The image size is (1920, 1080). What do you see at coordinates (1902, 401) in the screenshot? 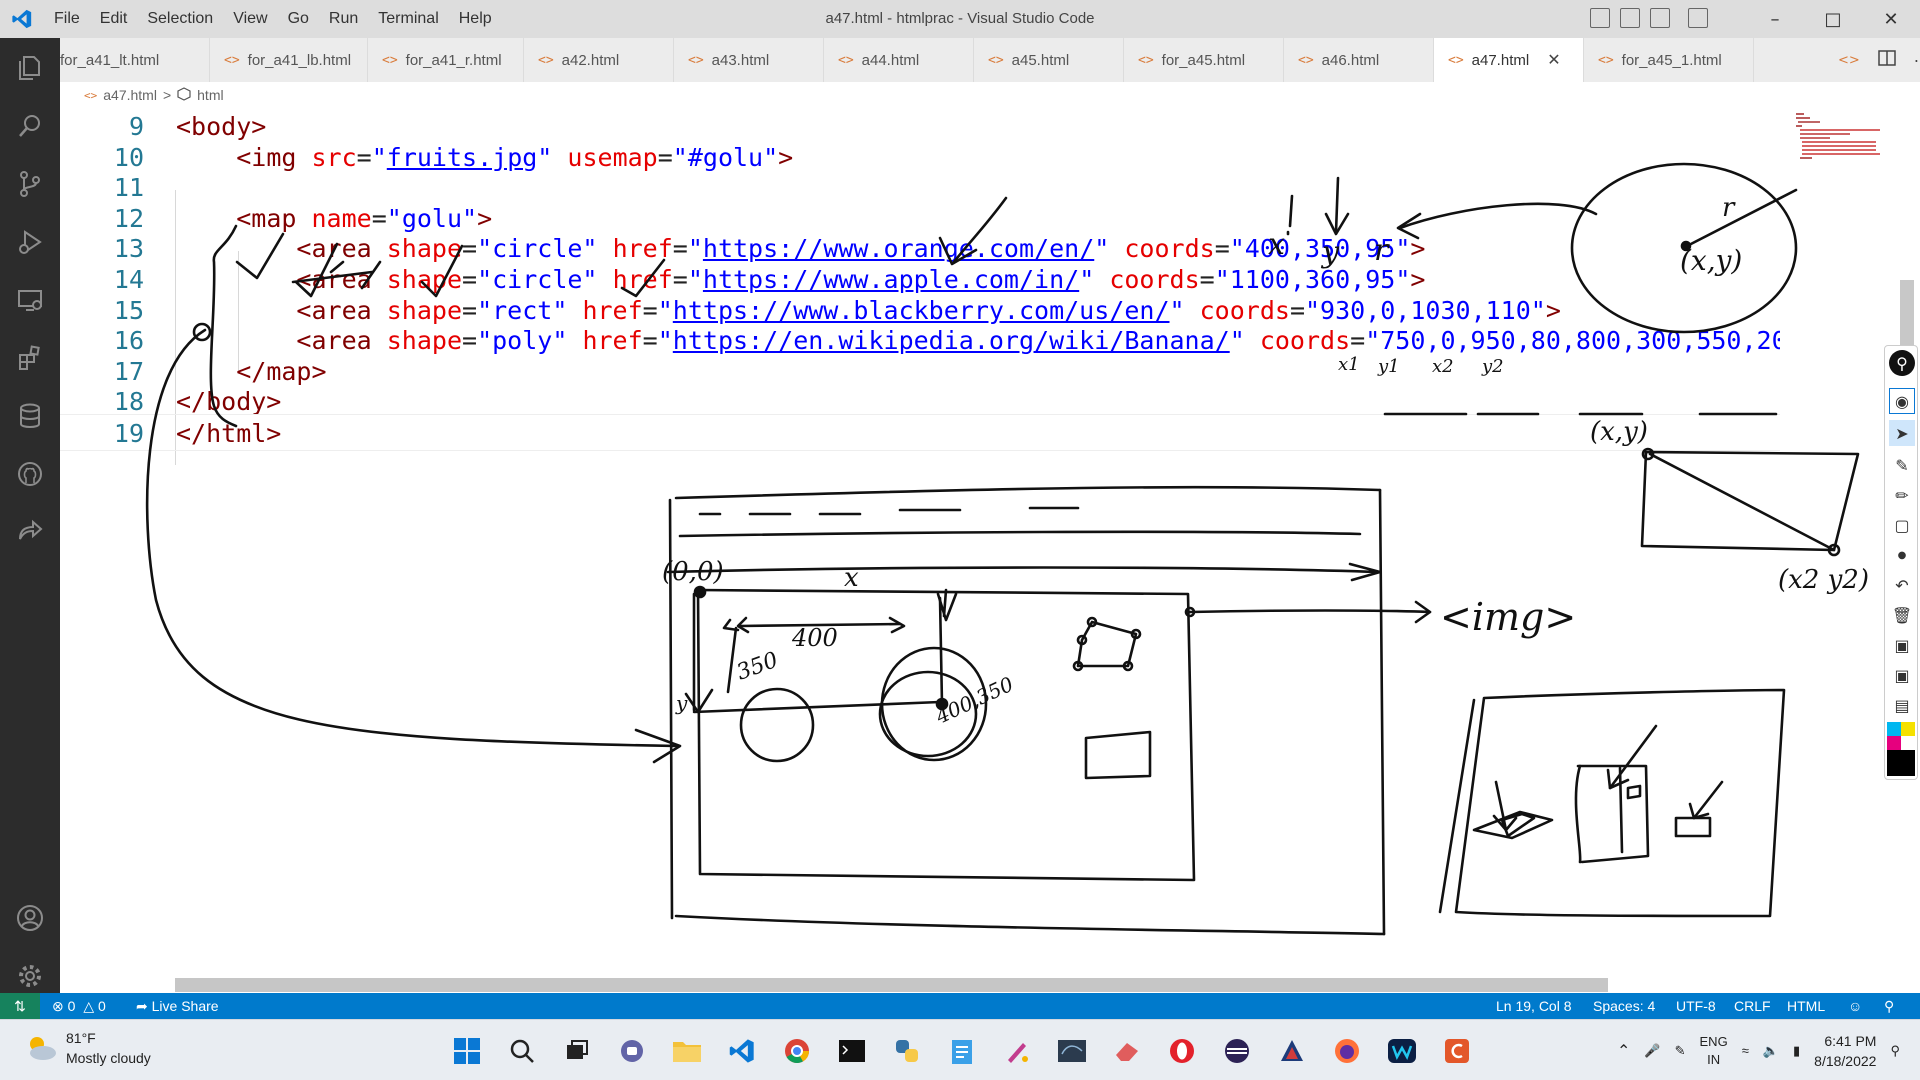
I see `eye-icon: ◉` at bounding box center [1902, 401].